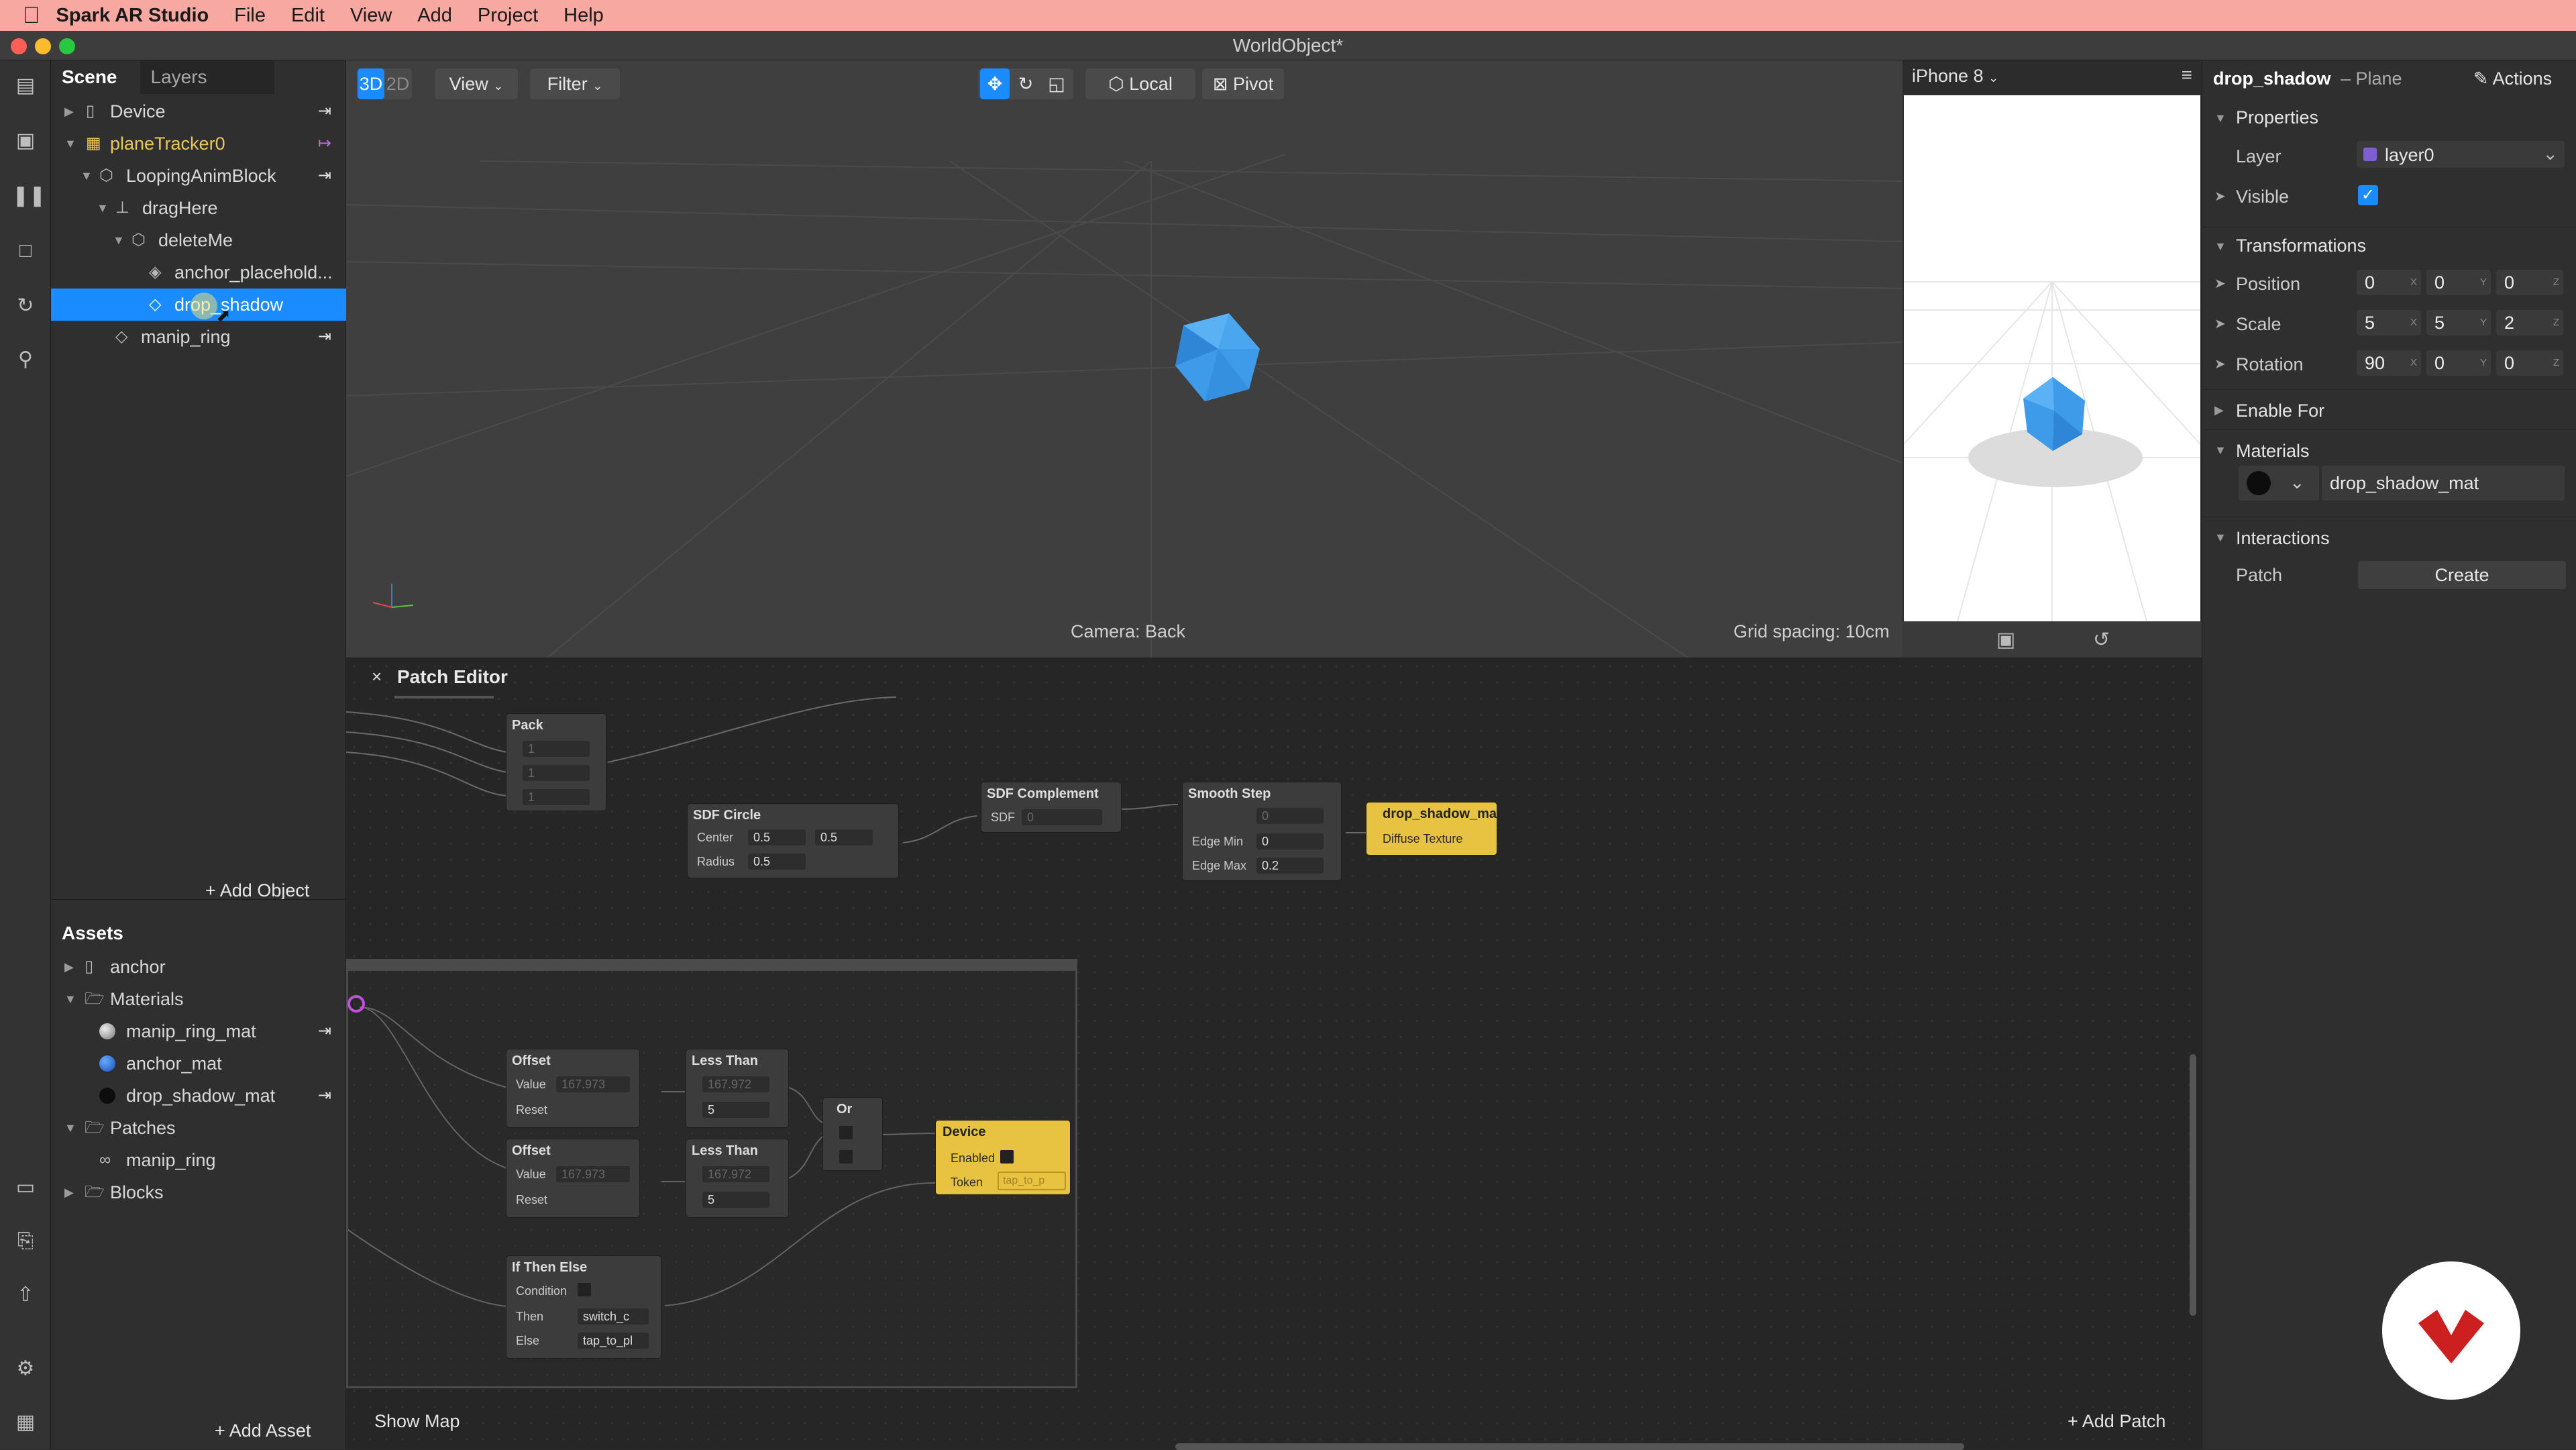  I want to click on scene-item-device: ▶ ▯ Device ⇥, so click(198, 111).